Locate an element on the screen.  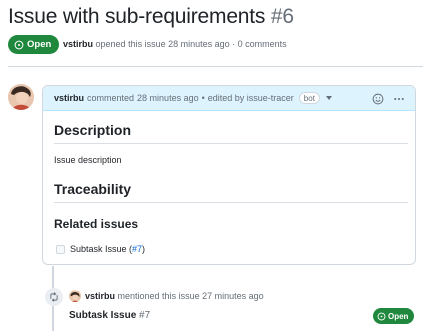
event-actor-link: vstirbu is located at coordinates (100, 296).